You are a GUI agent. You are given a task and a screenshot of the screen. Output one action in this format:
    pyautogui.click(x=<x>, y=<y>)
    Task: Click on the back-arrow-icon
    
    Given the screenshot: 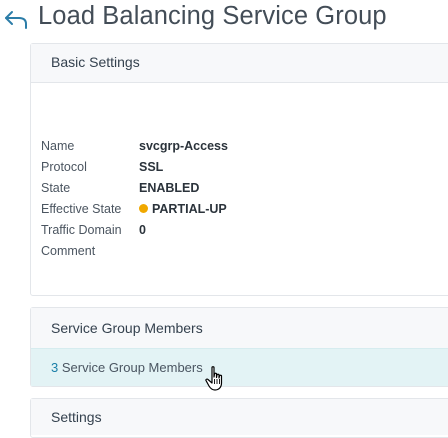 What is the action you would take?
    pyautogui.click(x=16, y=20)
    